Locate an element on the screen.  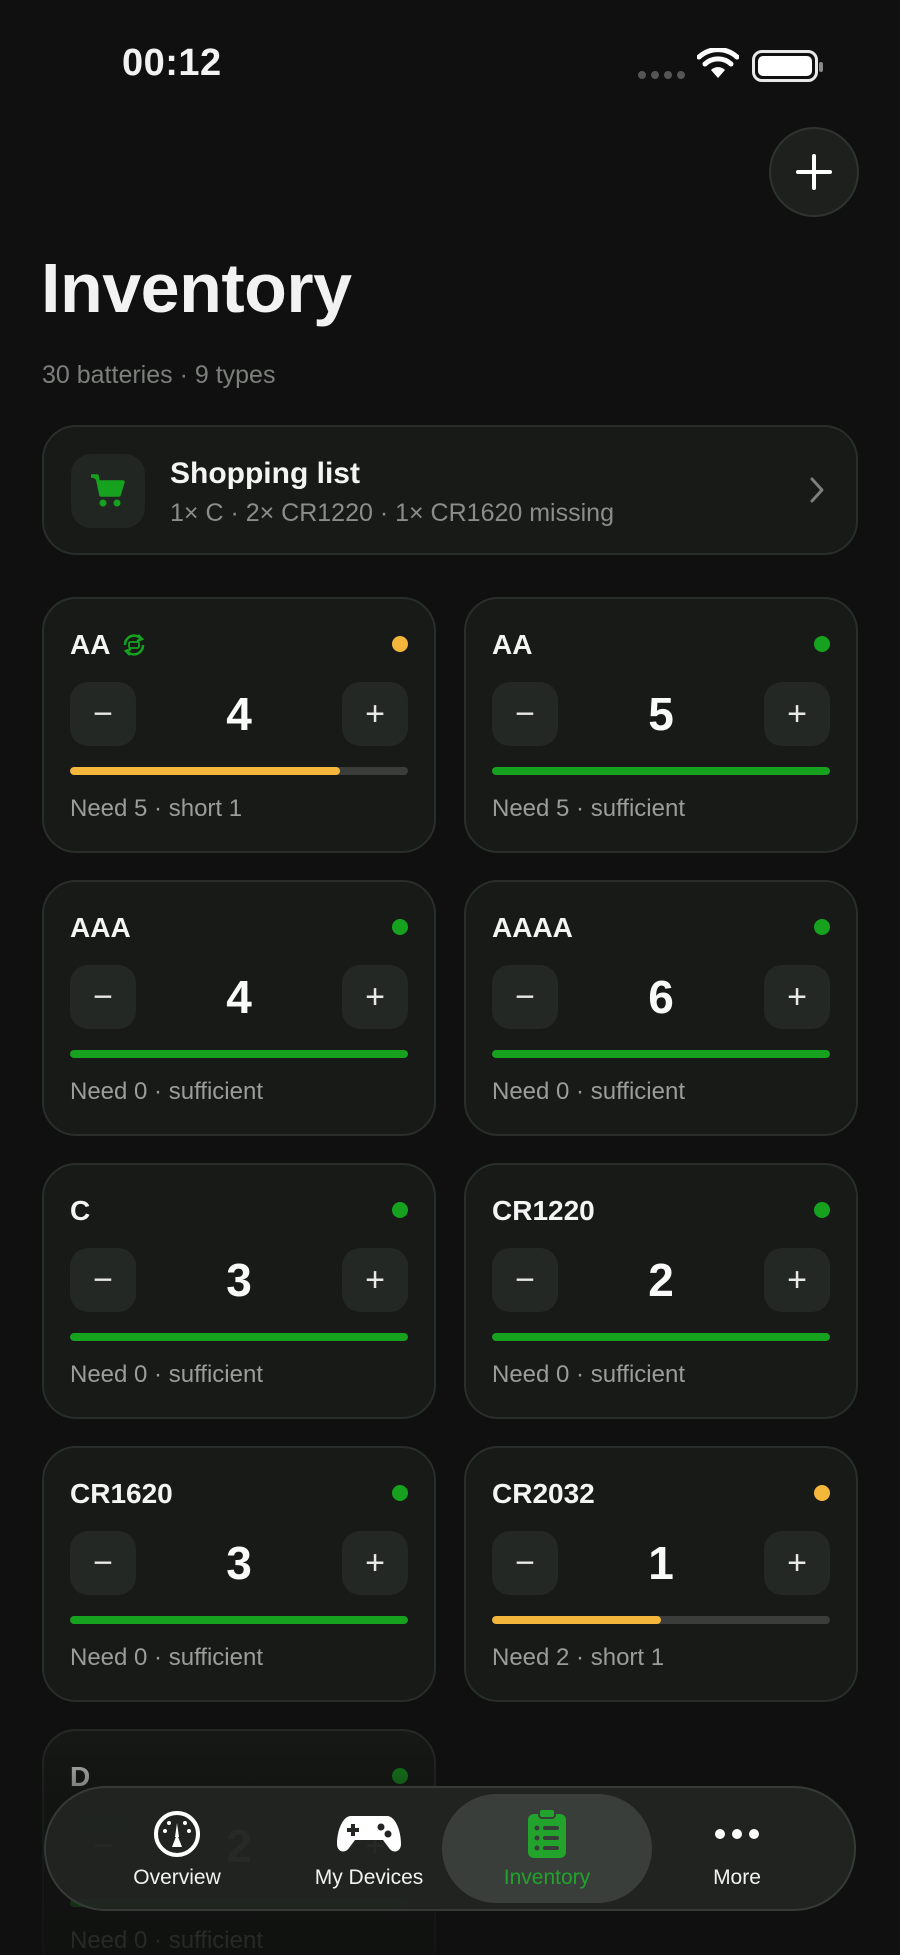
battery-type-label: CR1620 is located at coordinates (121, 1494).